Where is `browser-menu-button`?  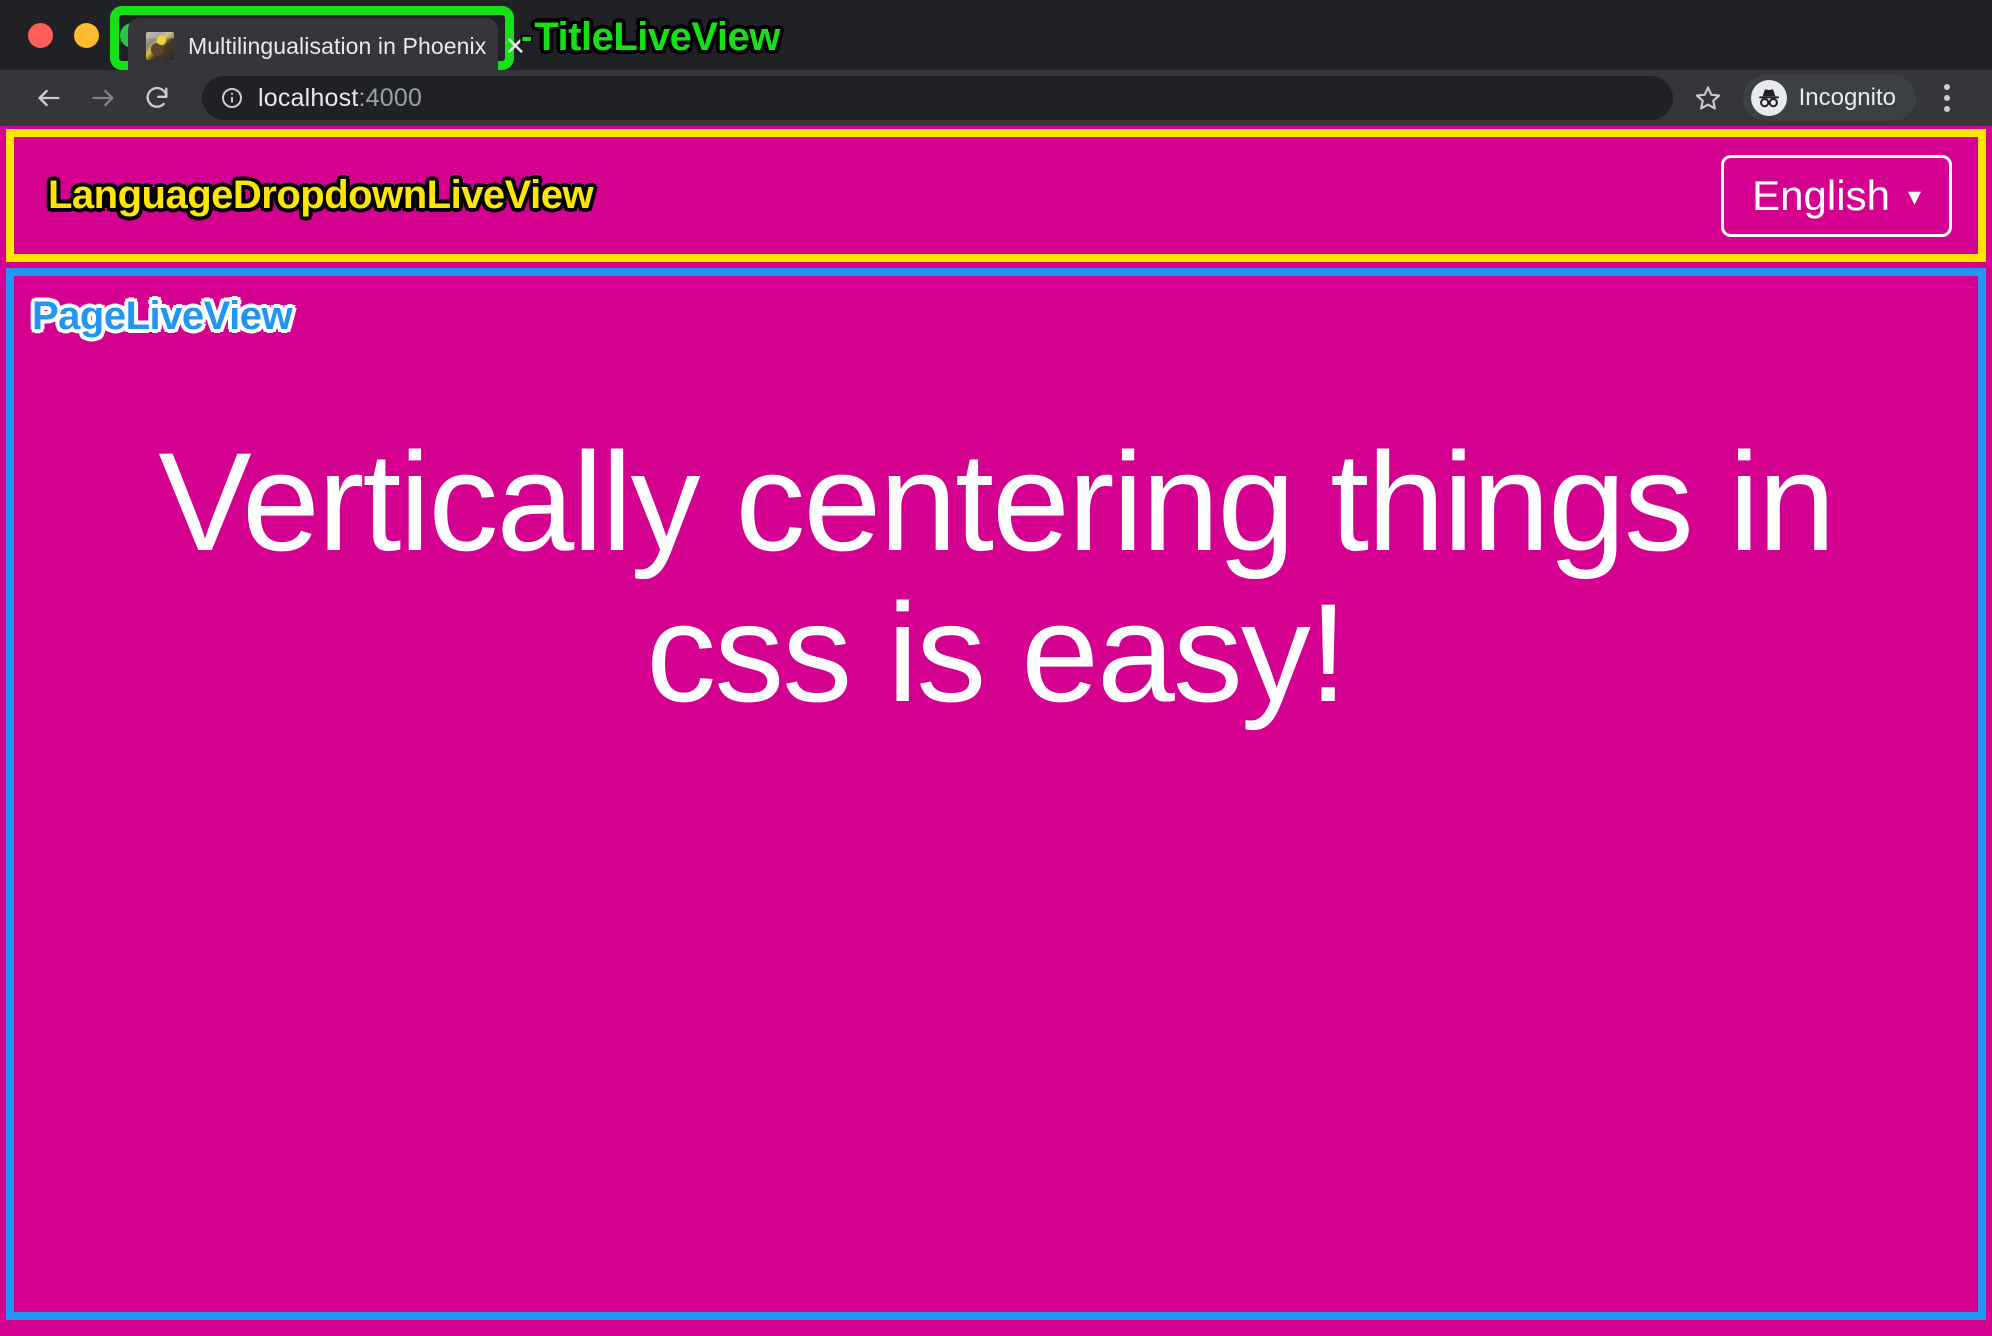
browser-menu-button is located at coordinates (1947, 98).